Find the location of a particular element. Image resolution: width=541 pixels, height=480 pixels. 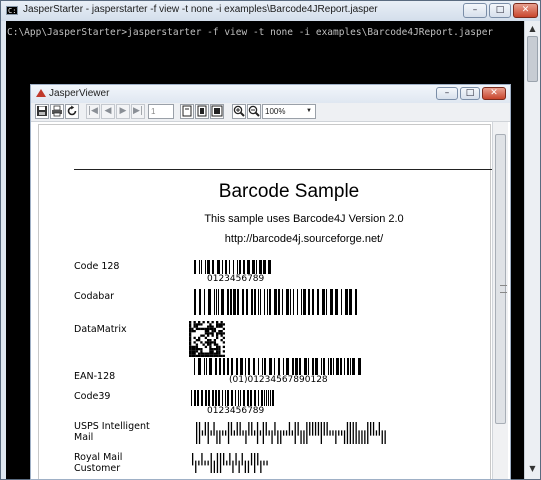

ean128-text: (01)01234567890128 is located at coordinates (278, 380).